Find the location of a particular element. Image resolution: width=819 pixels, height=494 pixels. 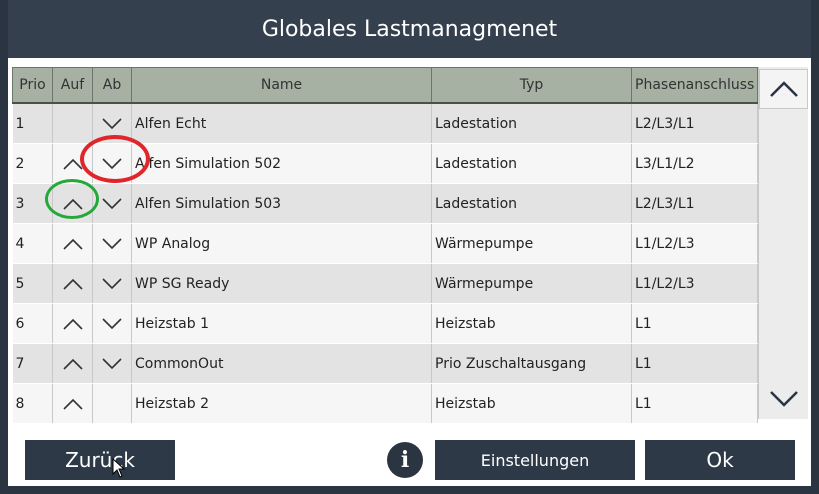

col-header-prio: Prio is located at coordinates (32, 85).